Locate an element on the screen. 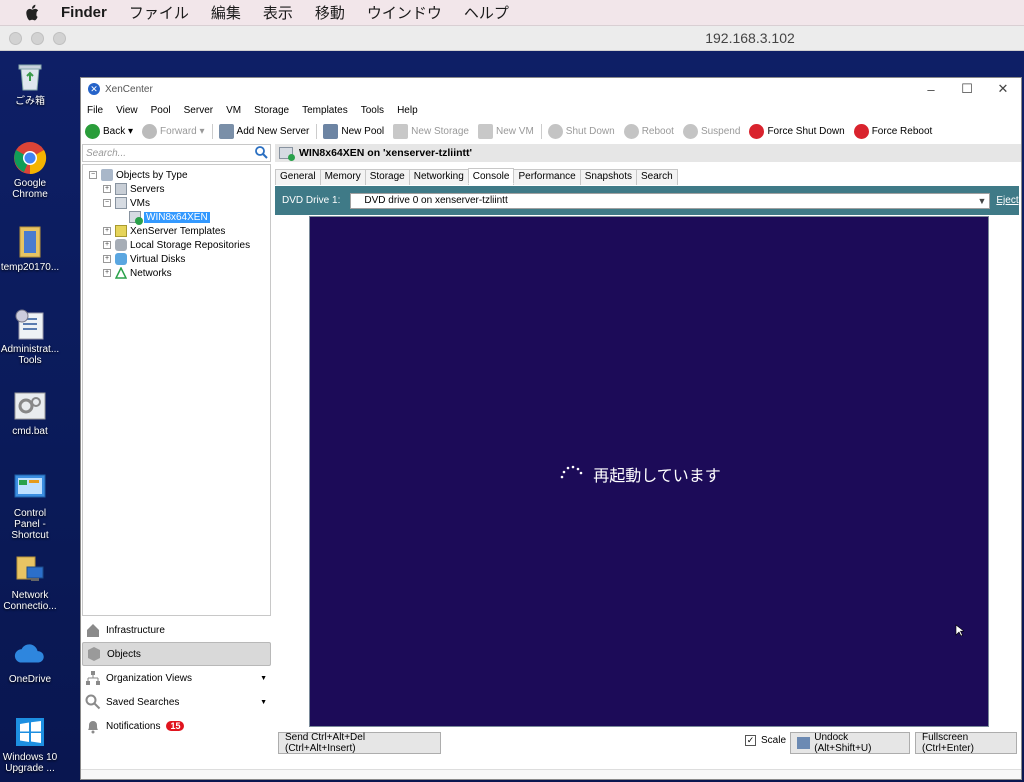 This screenshot has height=782, width=1024. object-header: WIN8x64XEN on 'xenserver-tzliintt' is located at coordinates (648, 153).